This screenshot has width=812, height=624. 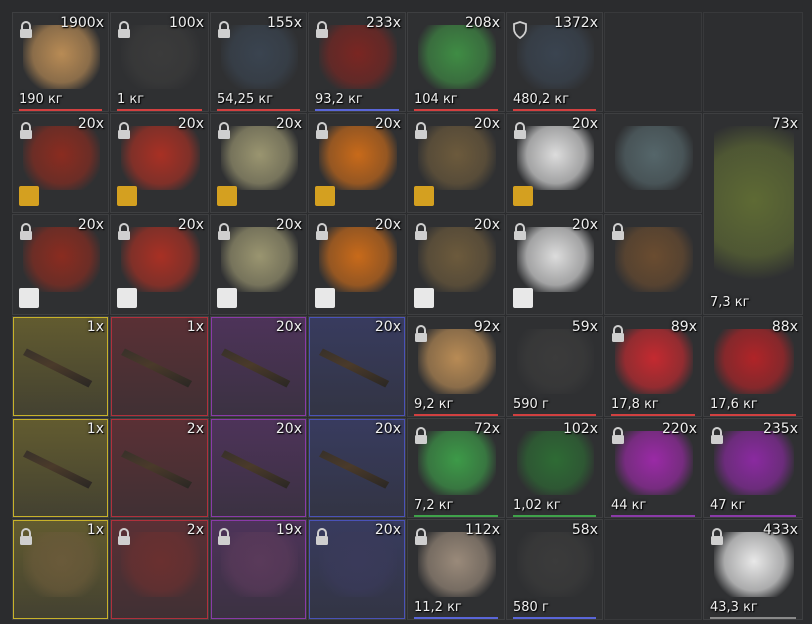 What do you see at coordinates (434, 404) in the screenshot?
I see `item-weight: 9,2 кг` at bounding box center [434, 404].